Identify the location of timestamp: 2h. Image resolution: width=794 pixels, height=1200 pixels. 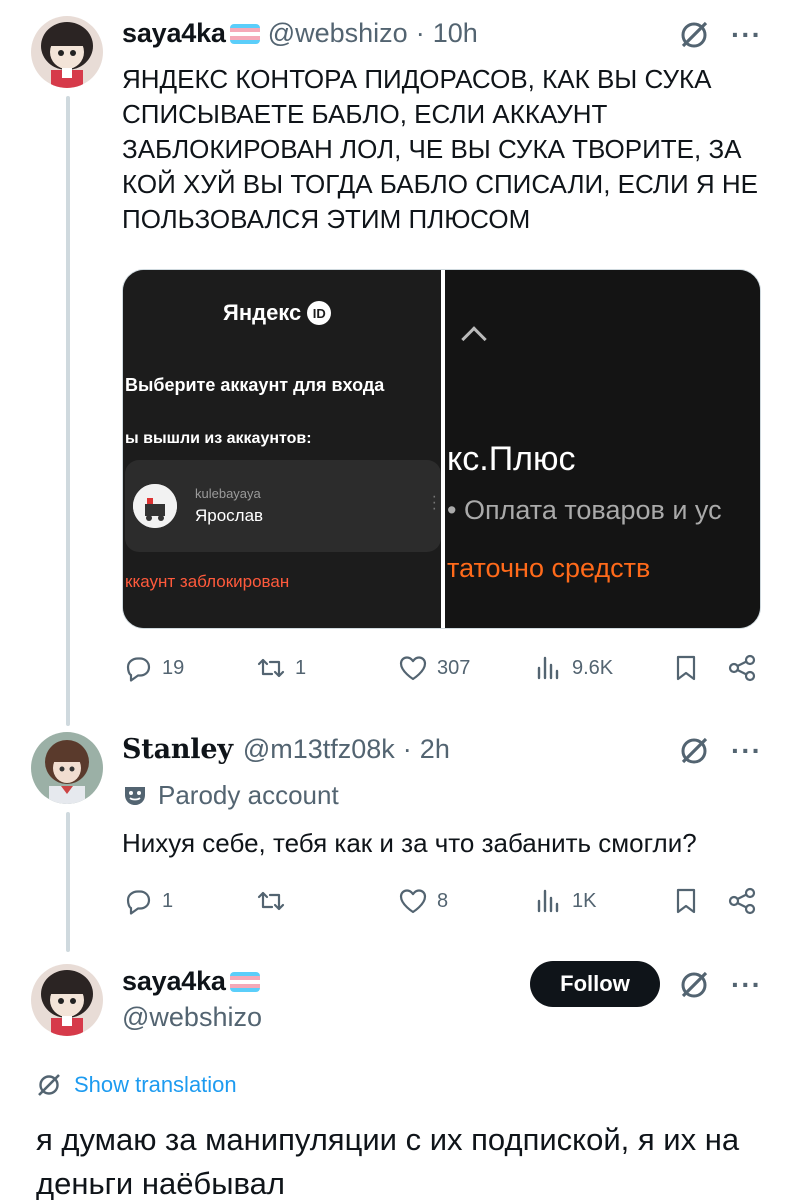
(435, 749).